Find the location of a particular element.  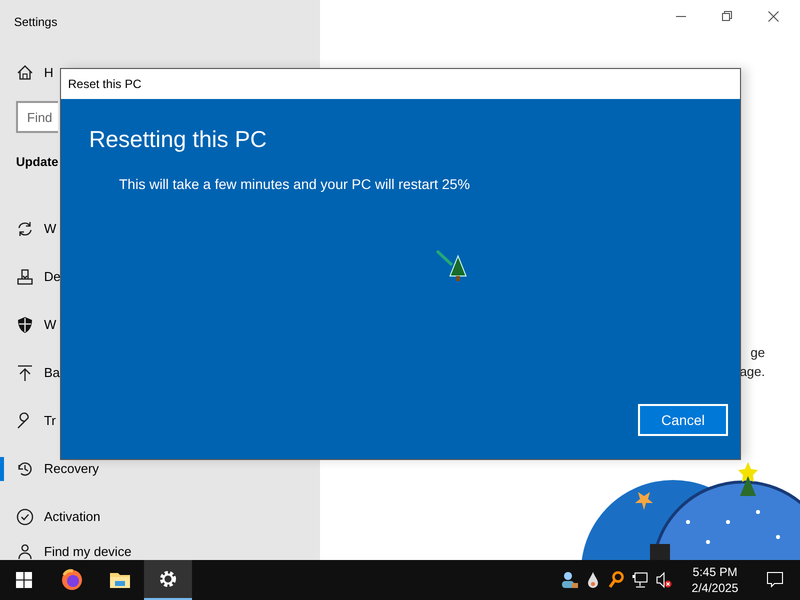

nav-item: Recovery is located at coordinates (49, 469).